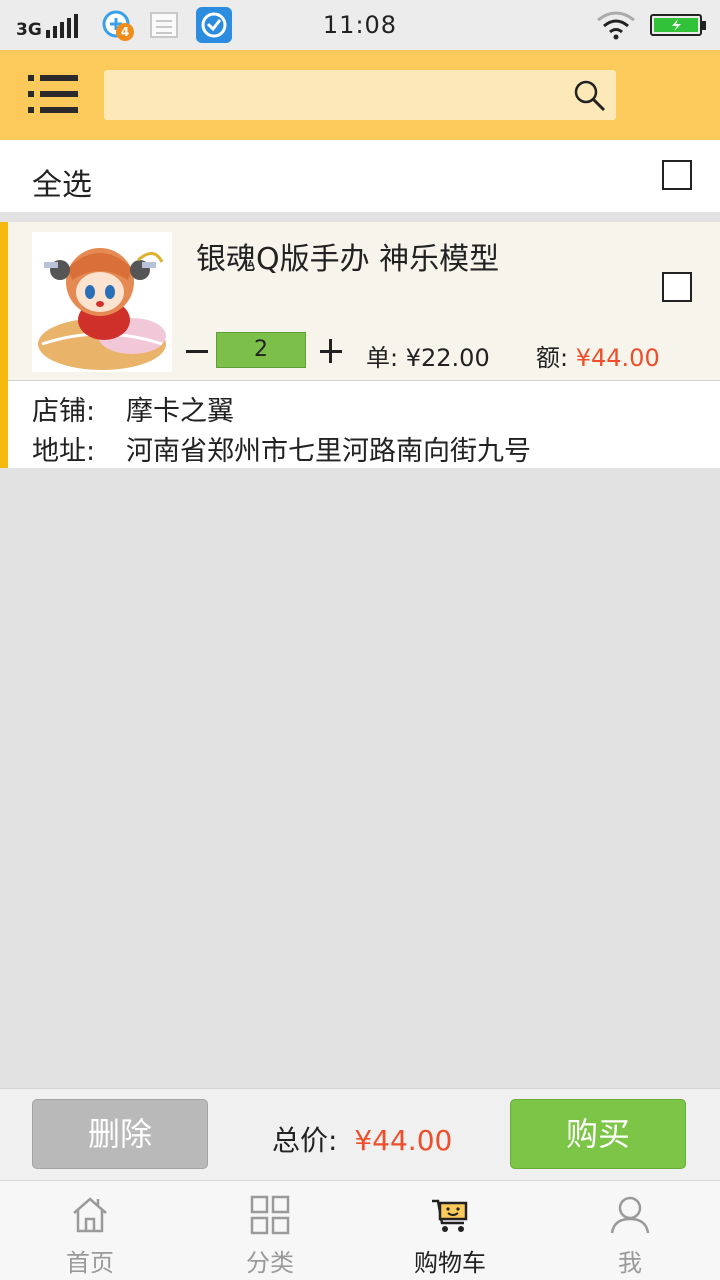 This screenshot has height=1280, width=720. Describe the element at coordinates (331, 351) in the screenshot. I see `quantity-increase-button` at that location.